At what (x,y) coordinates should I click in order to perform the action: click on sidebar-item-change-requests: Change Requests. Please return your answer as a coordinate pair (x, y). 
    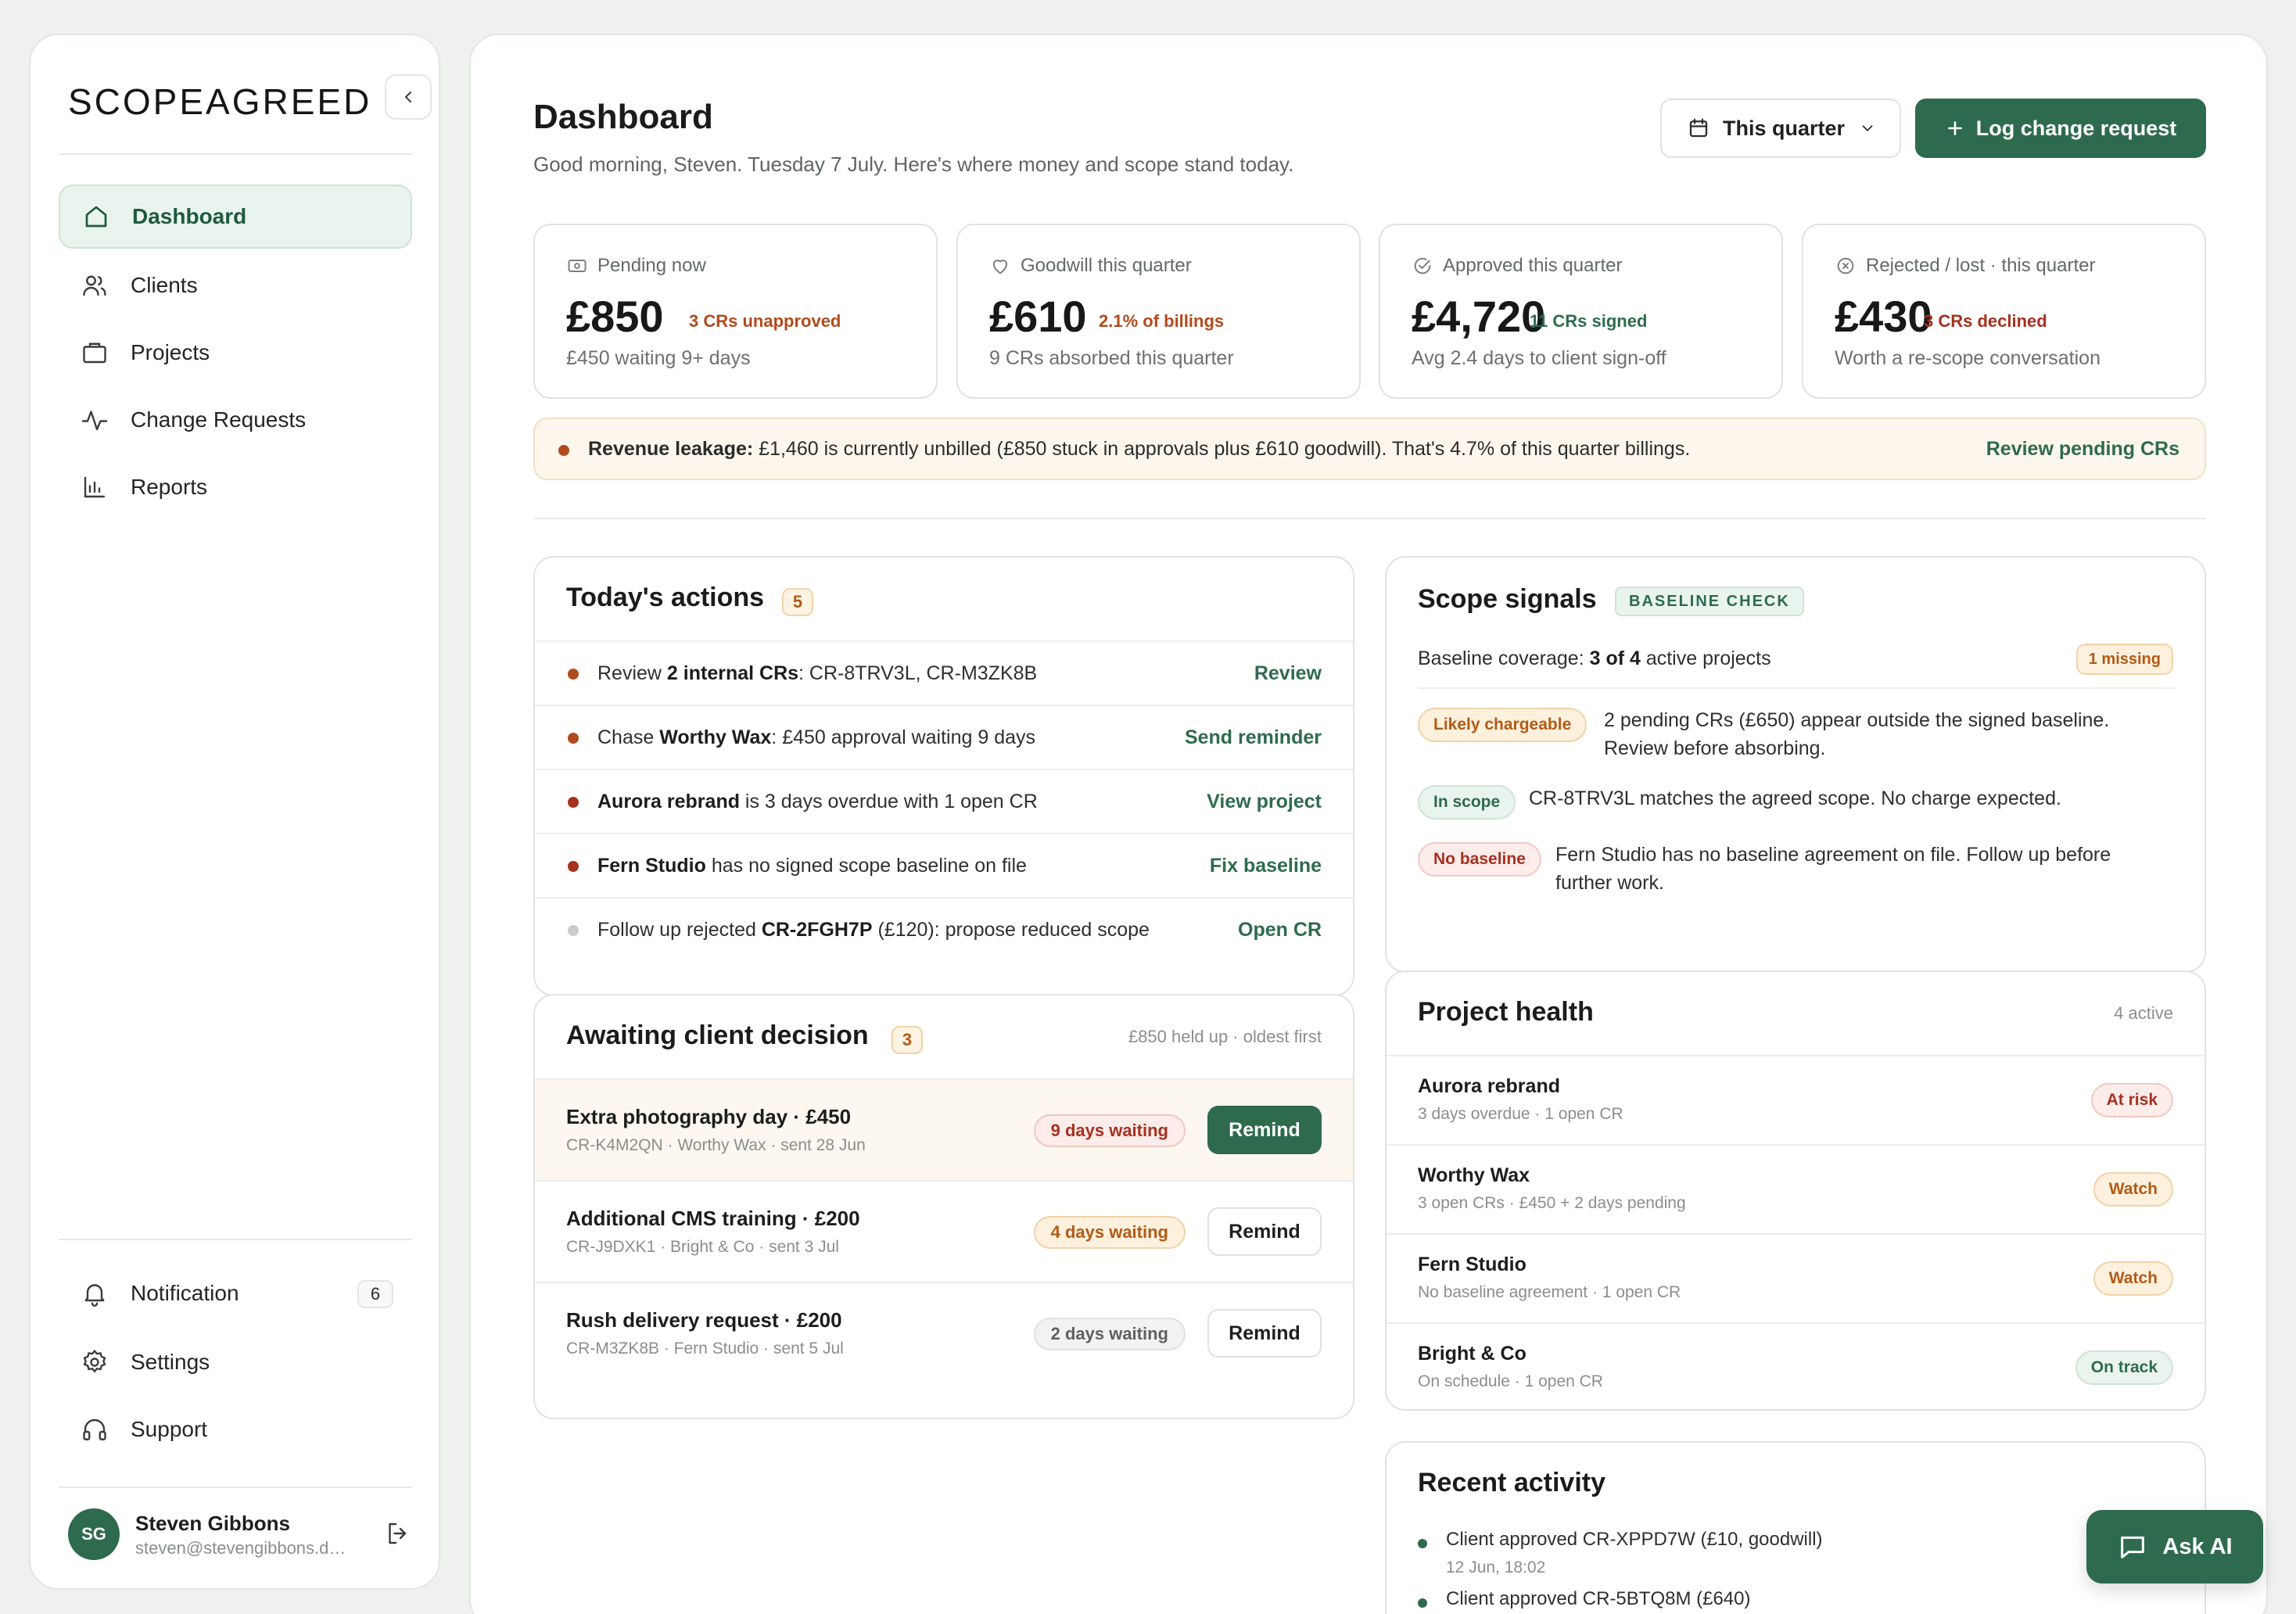
    Looking at the image, I should click on (235, 420).